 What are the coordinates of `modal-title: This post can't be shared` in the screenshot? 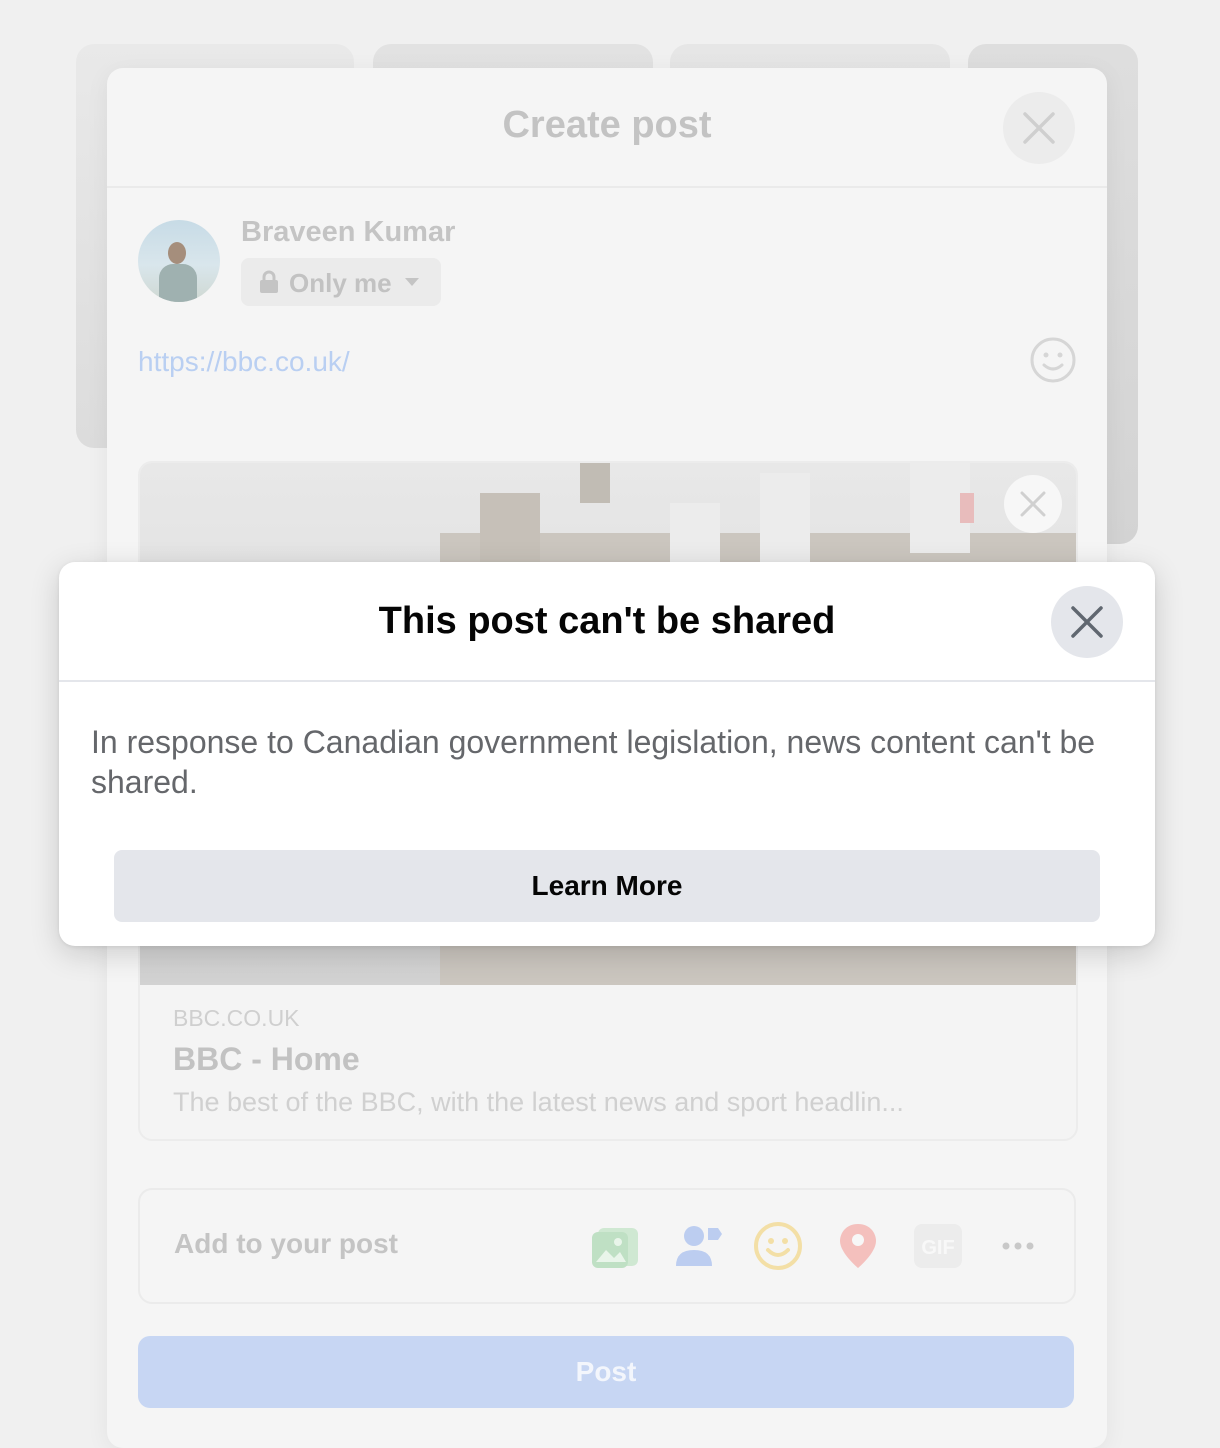 It's located at (607, 621).